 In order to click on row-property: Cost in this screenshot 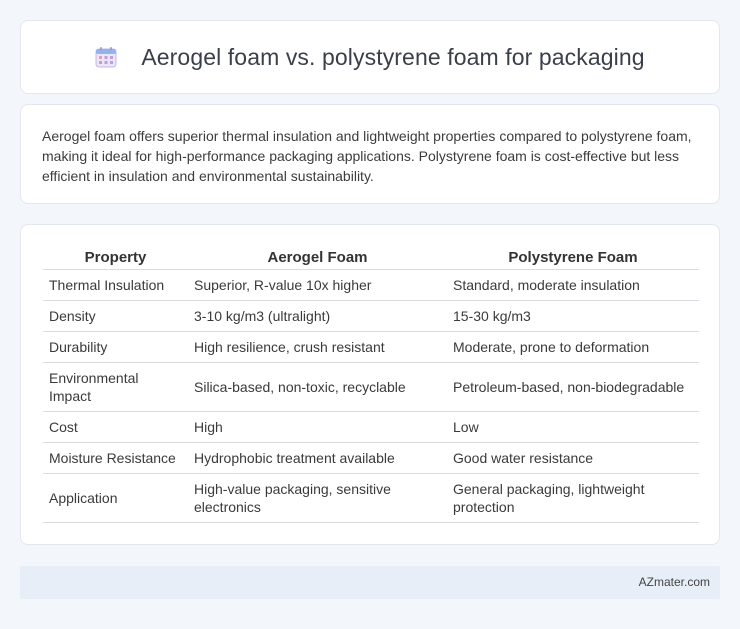, I will do `click(115, 427)`.